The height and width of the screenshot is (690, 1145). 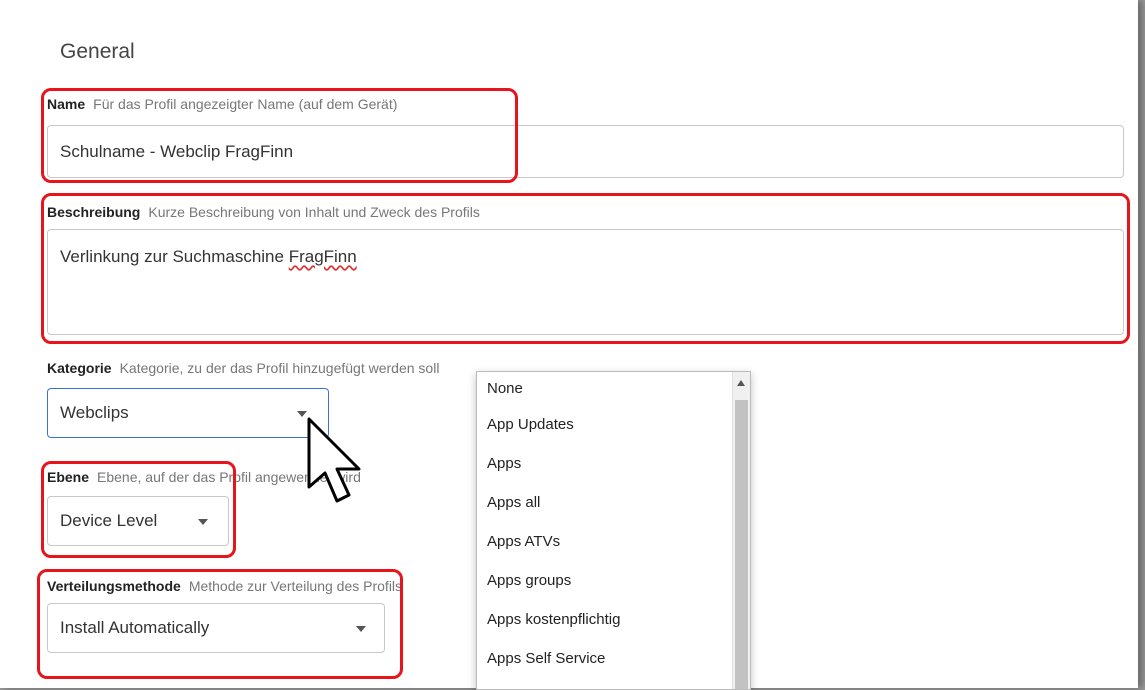 What do you see at coordinates (599, 503) in the screenshot?
I see `dropdown-option: Apps all` at bounding box center [599, 503].